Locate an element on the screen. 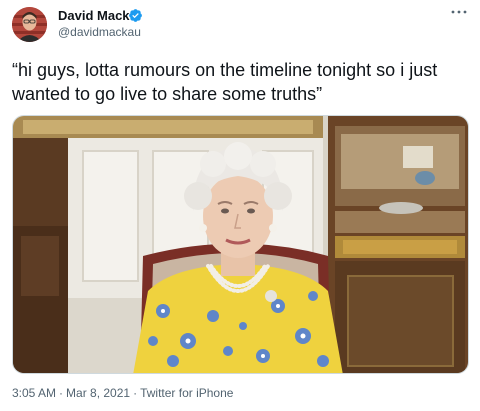 This screenshot has width=480, height=411. tweet-meta: 3:05 AM · Mar 8, 2021 · Twitter for iPhone is located at coordinates (122, 393).